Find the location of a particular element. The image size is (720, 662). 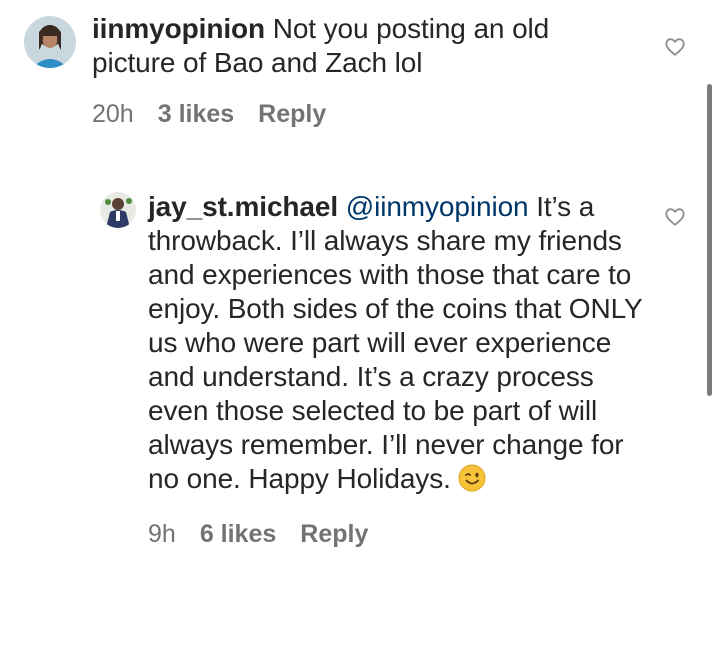

comment-timestamp: 9h is located at coordinates (162, 534).